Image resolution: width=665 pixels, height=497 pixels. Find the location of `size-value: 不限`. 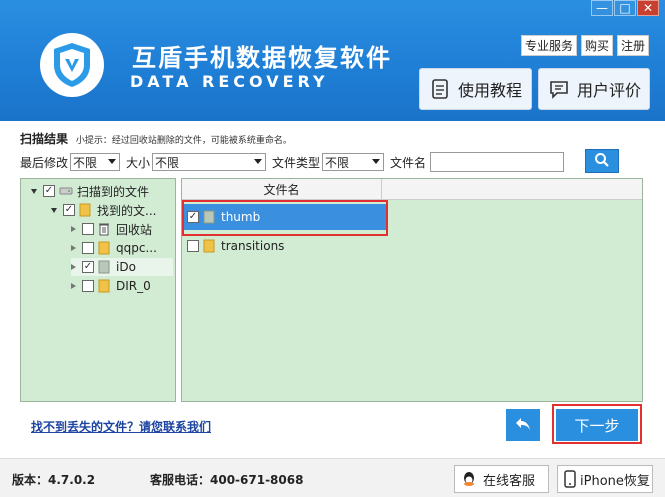

size-value: 不限 is located at coordinates (167, 162).